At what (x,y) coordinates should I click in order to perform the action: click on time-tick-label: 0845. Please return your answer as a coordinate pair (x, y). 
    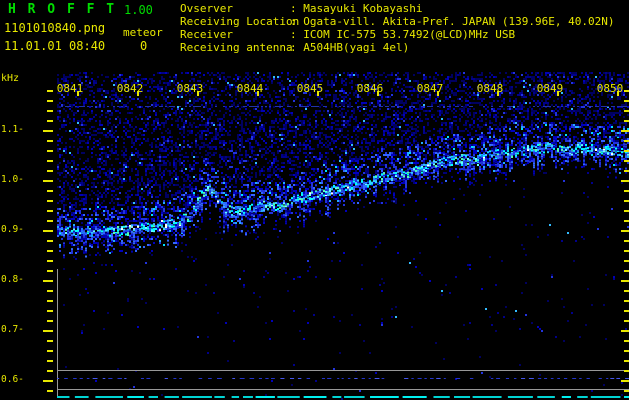
    Looking at the image, I should click on (310, 88).